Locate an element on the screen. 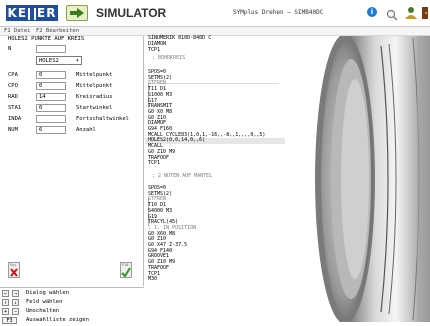  field-label: RAD is located at coordinates (13, 97).